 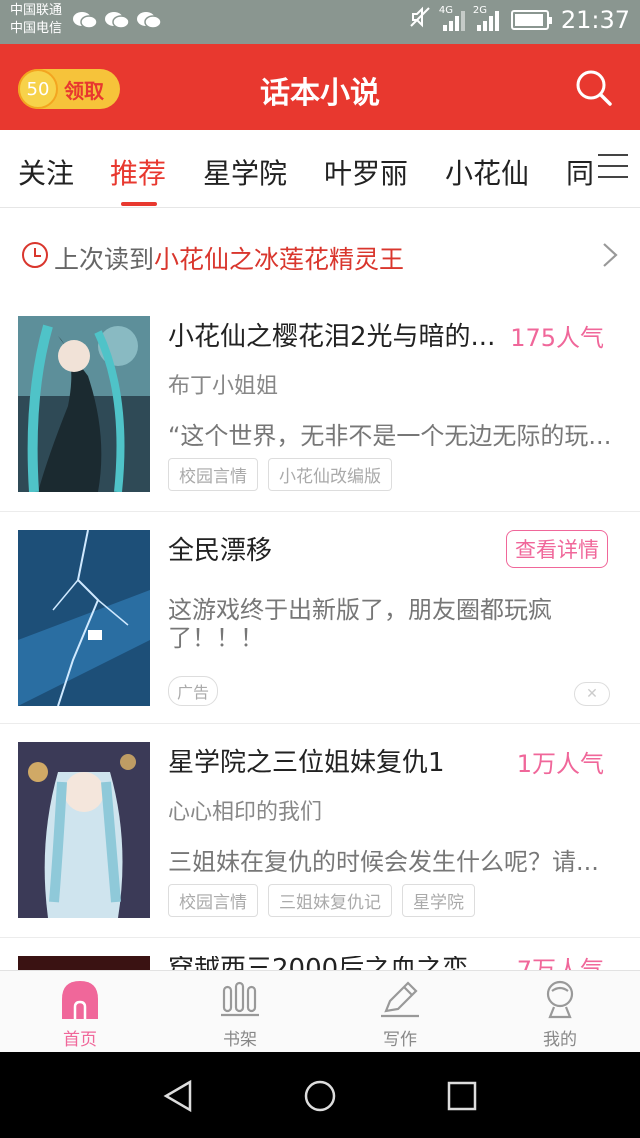 What do you see at coordinates (240, 999) in the screenshot?
I see `bookshelf-icon` at bounding box center [240, 999].